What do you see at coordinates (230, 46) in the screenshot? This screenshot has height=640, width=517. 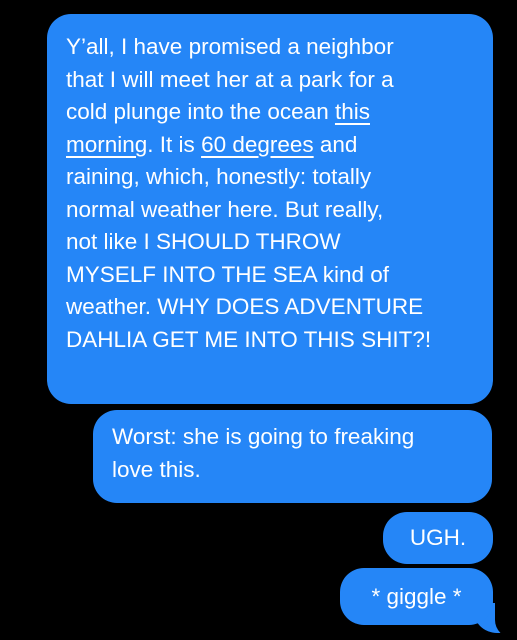 I see `message-text: Y’all, I have promised a neighbor` at bounding box center [230, 46].